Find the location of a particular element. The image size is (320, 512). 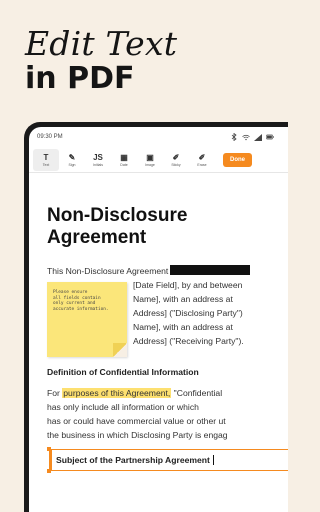

sticky-note-icon: ✐ is located at coordinates (176, 157).